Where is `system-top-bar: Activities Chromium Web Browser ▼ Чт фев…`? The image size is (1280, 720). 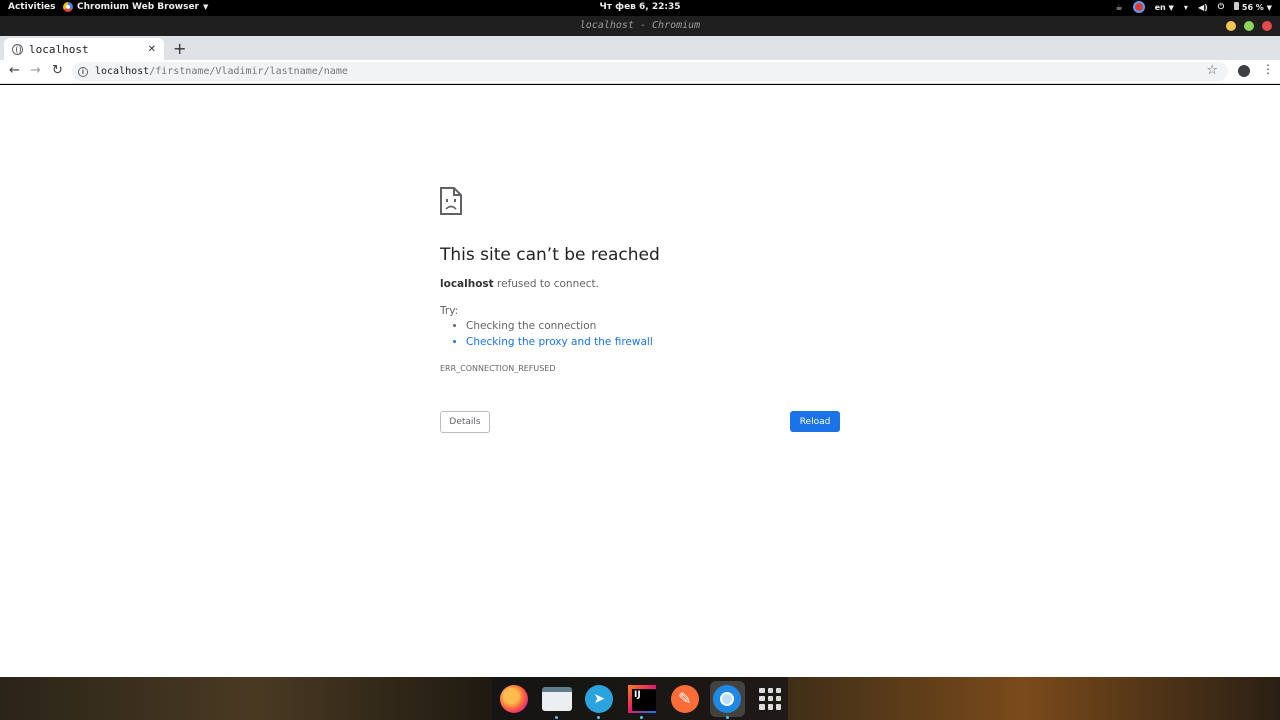
system-top-bar: Activities Chromium Web Browser ▼ Чт фев… is located at coordinates (640, 8).